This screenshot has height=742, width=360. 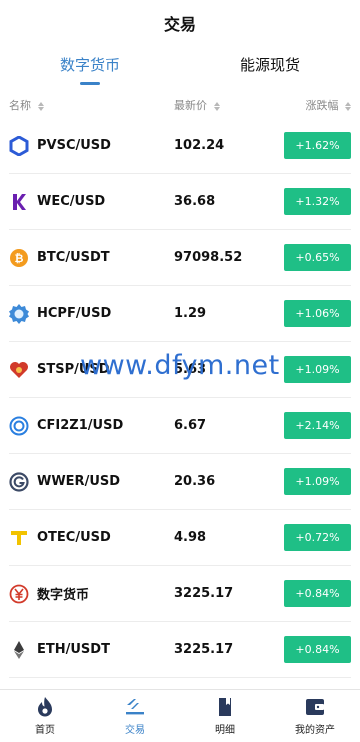 I want to click on change-badge: +2.14%, so click(x=317, y=425).